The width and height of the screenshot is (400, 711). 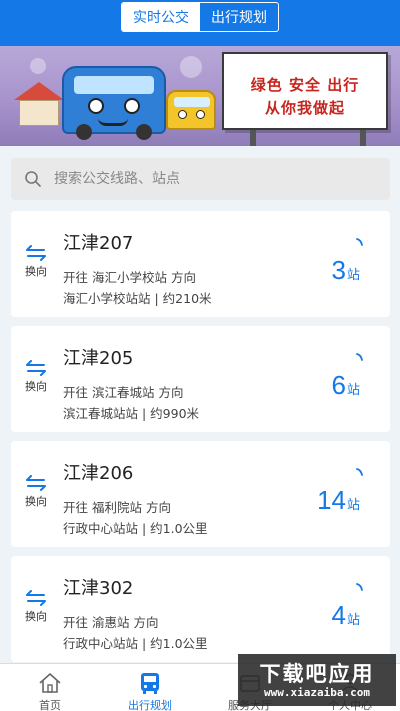 What do you see at coordinates (114, 103) in the screenshot?
I see `blue-bus-illustration` at bounding box center [114, 103].